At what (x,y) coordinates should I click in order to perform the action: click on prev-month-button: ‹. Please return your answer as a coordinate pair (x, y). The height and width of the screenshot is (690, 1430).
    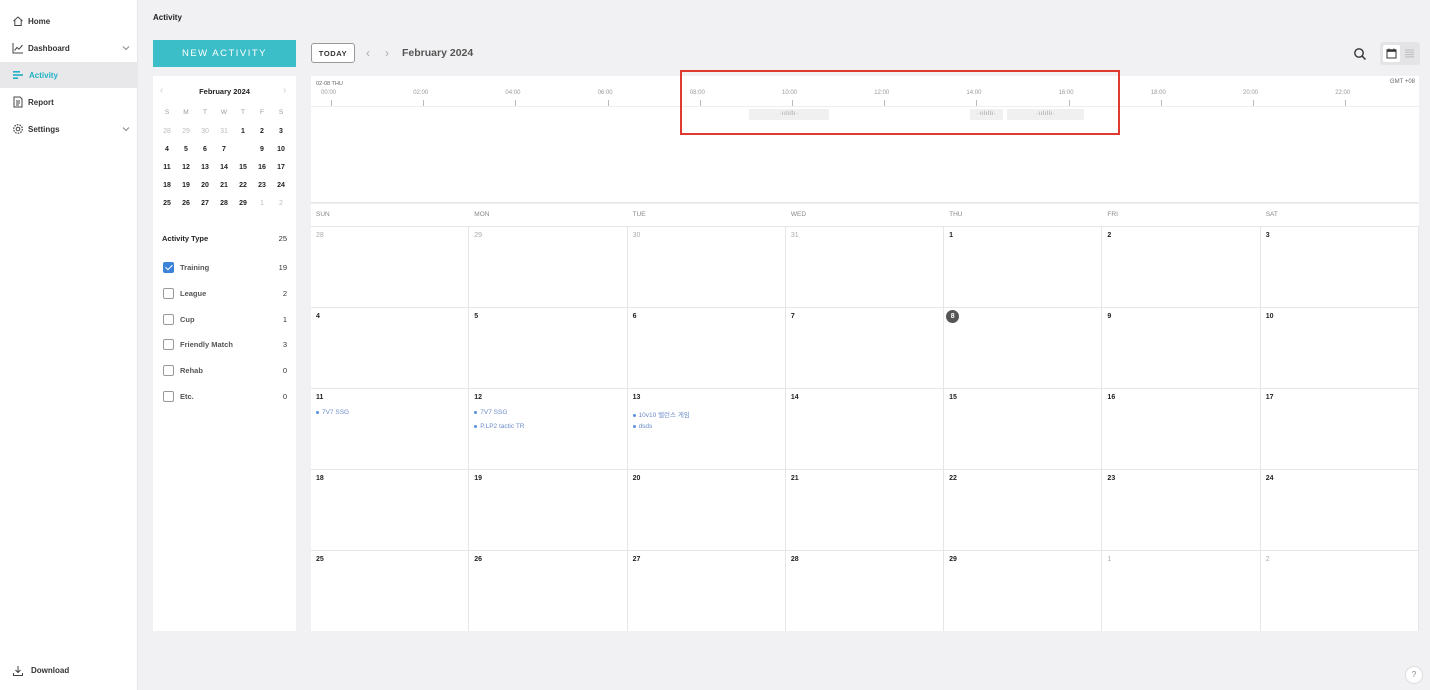
    Looking at the image, I should click on (368, 53).